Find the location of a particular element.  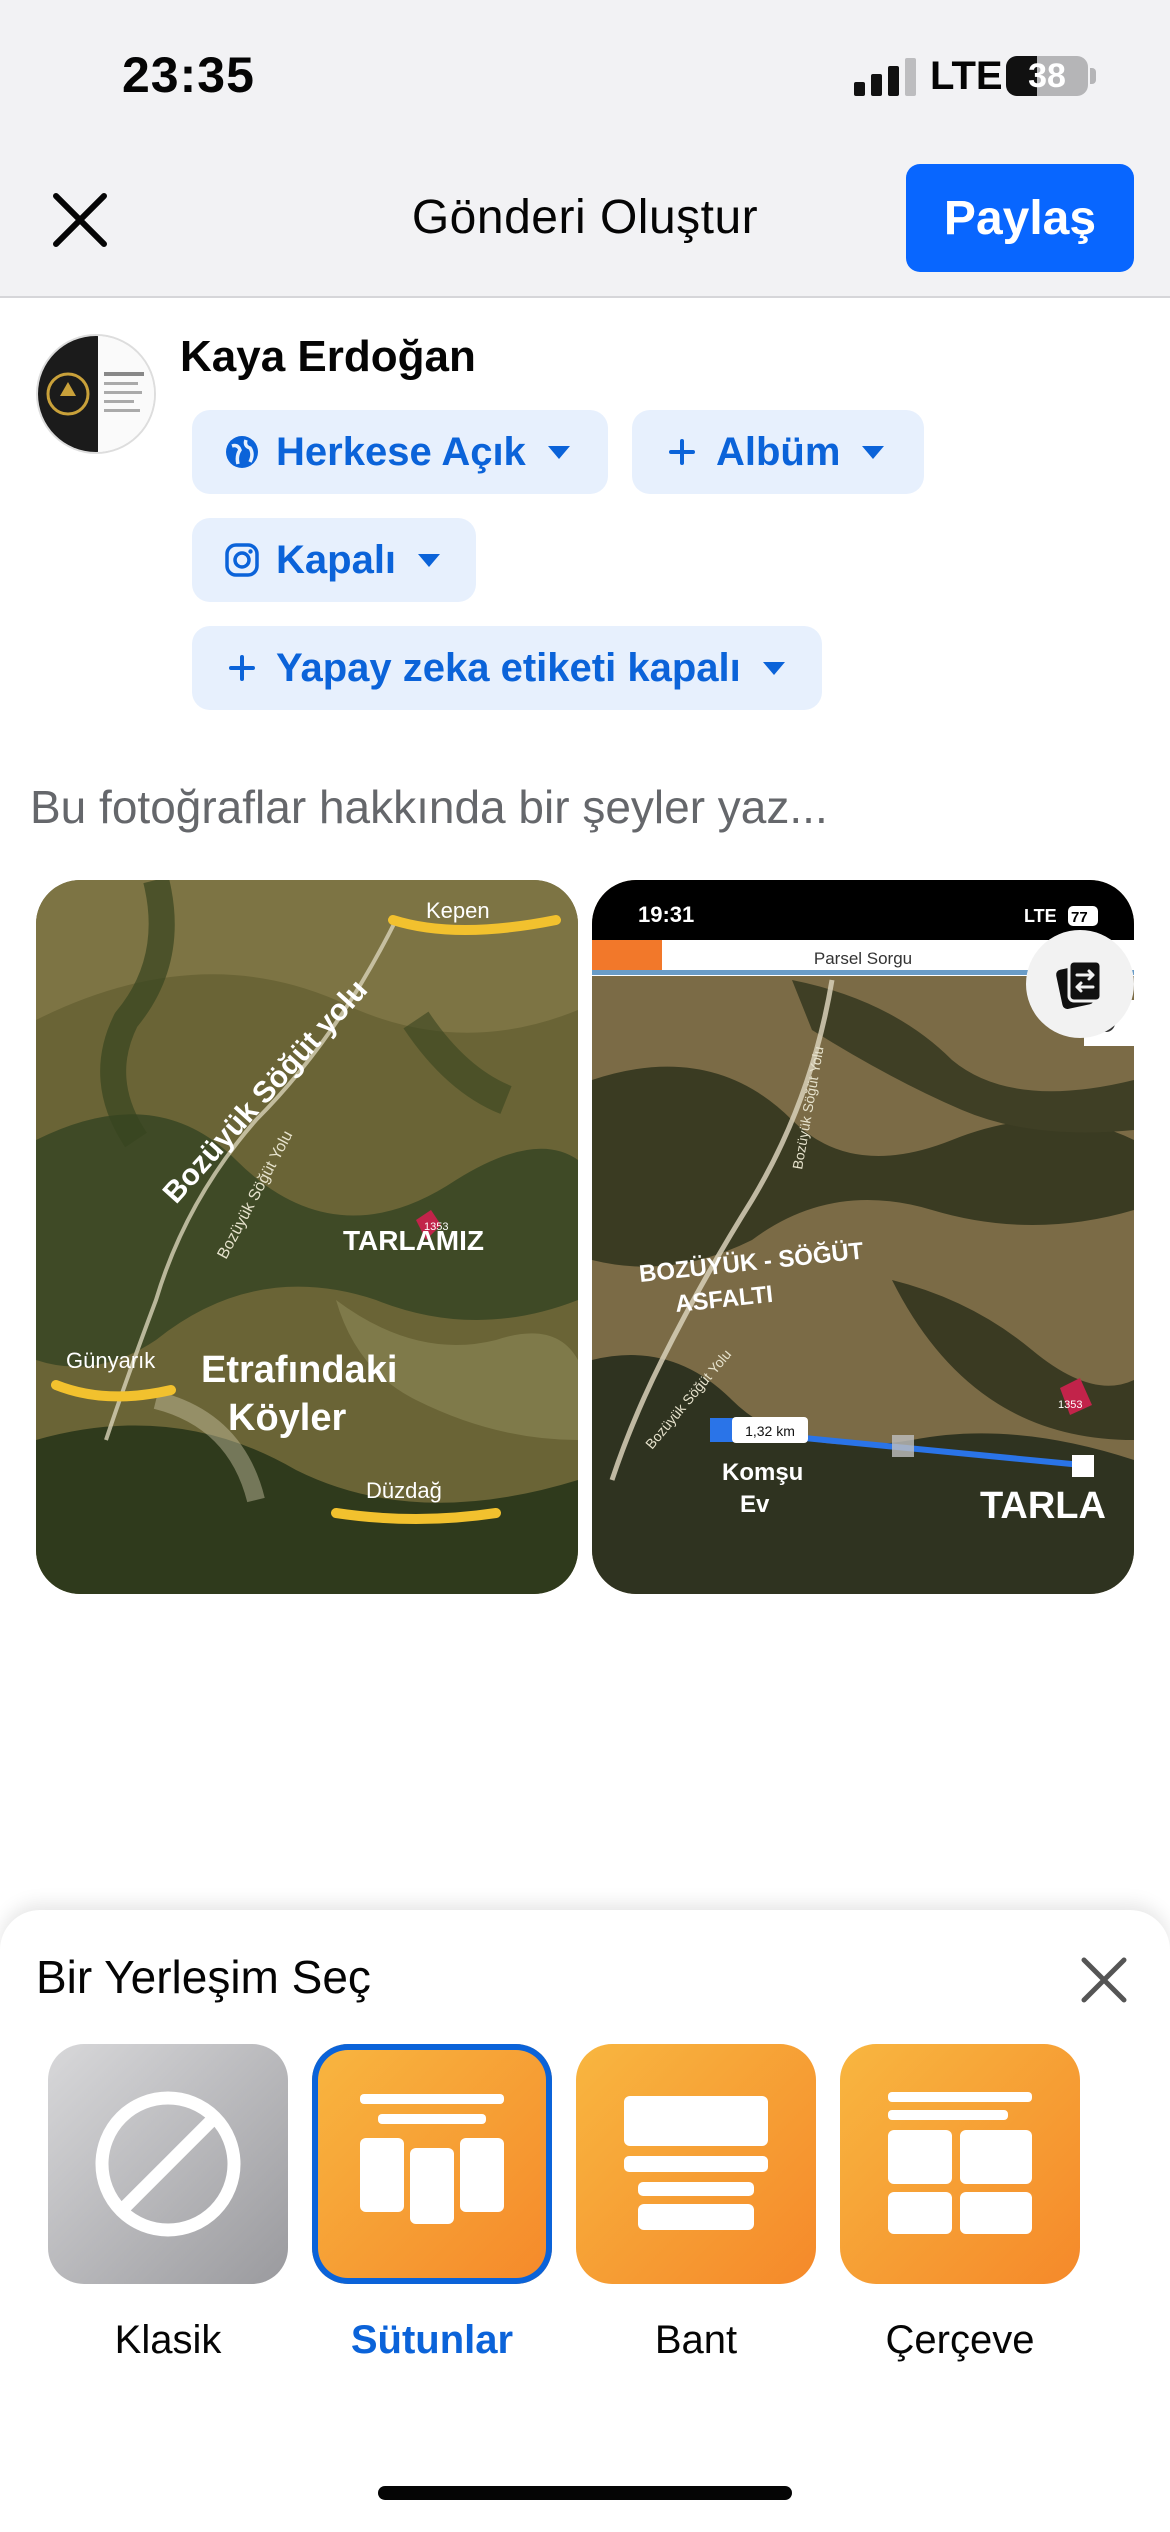

village-label-3: Düzdağ is located at coordinates (404, 1490).